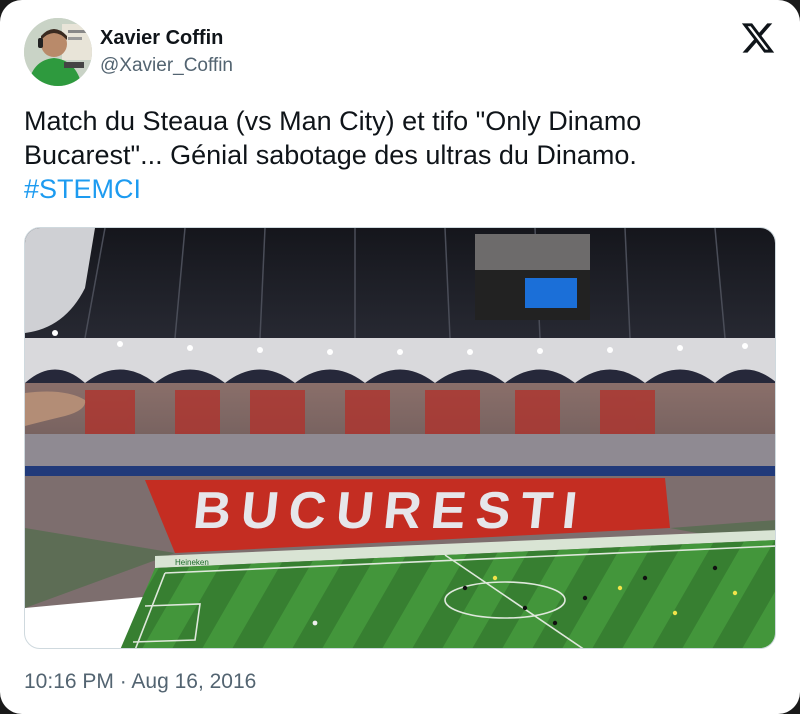  What do you see at coordinates (166, 52) in the screenshot?
I see `author-block: Xavier Coffin @Xavier_Coffin` at bounding box center [166, 52].